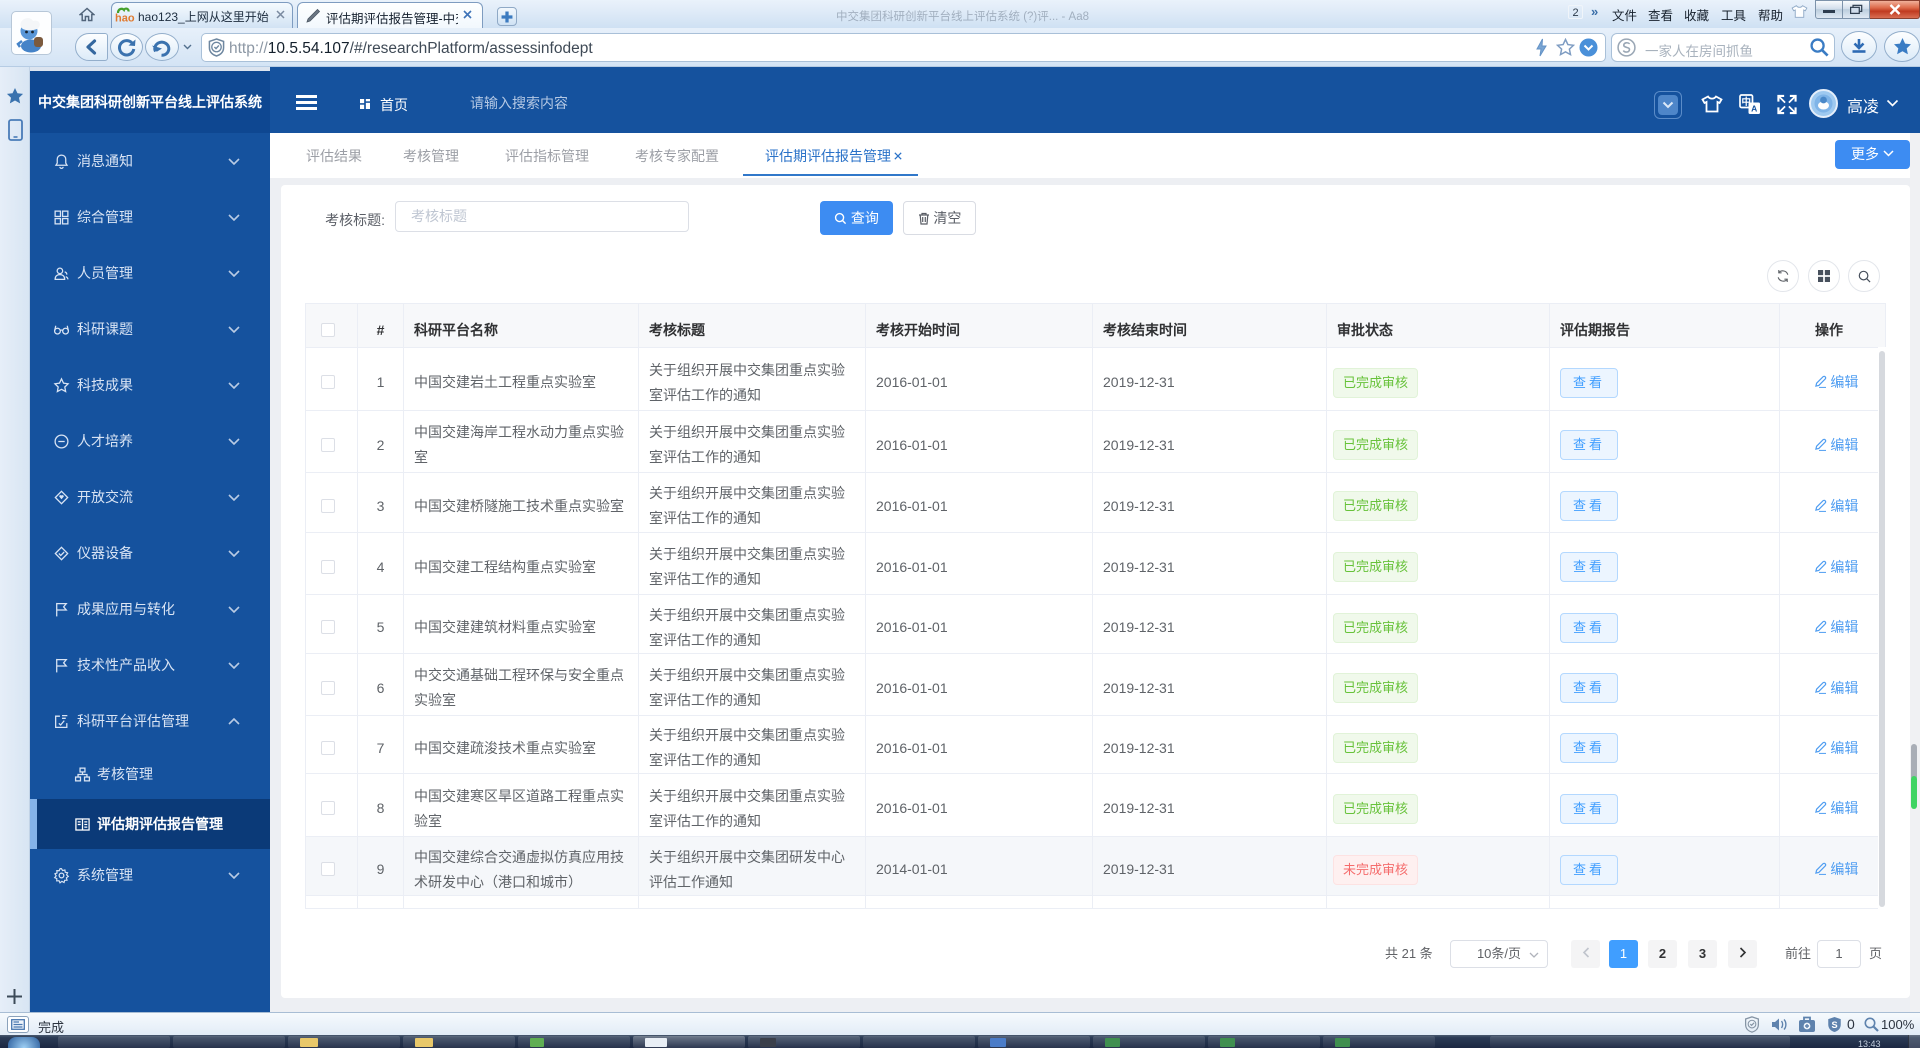 This screenshot has height=1049, width=1920. Describe the element at coordinates (125, 18) in the screenshot. I see `svg-text: hao` at that location.